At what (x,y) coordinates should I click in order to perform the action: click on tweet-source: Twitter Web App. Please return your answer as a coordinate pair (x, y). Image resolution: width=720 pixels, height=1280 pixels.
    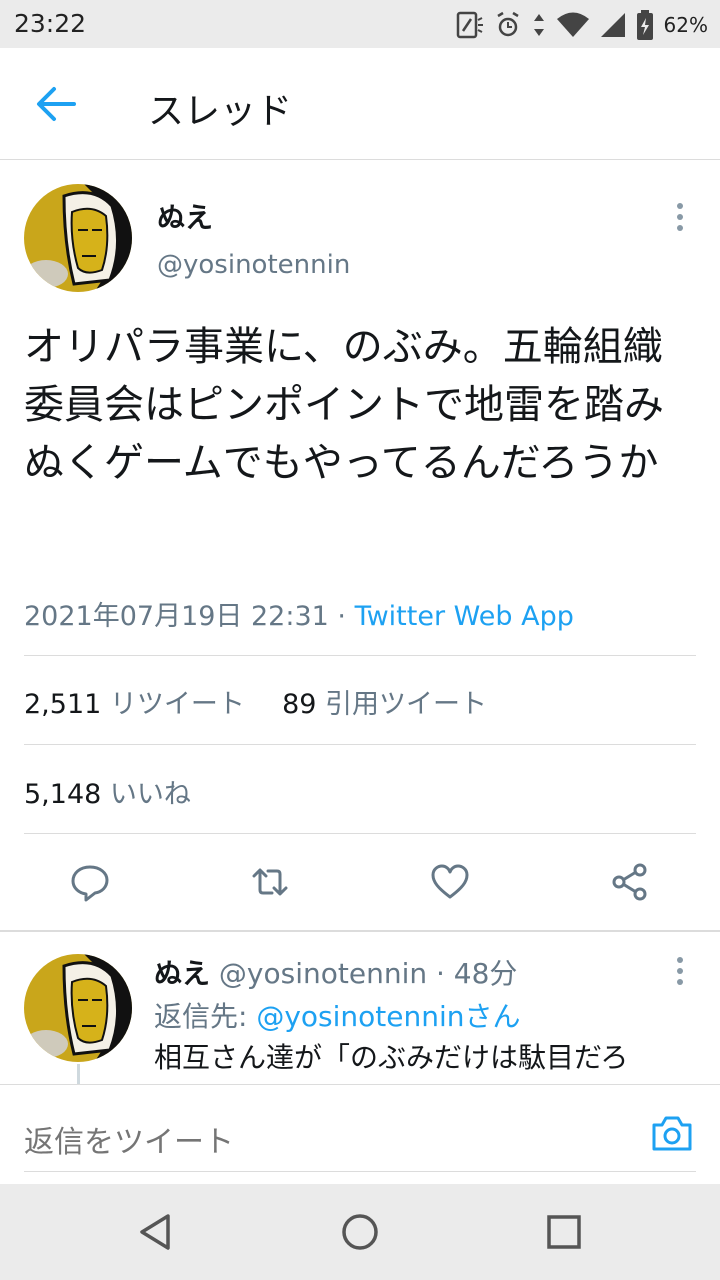
    Looking at the image, I should click on (464, 616).